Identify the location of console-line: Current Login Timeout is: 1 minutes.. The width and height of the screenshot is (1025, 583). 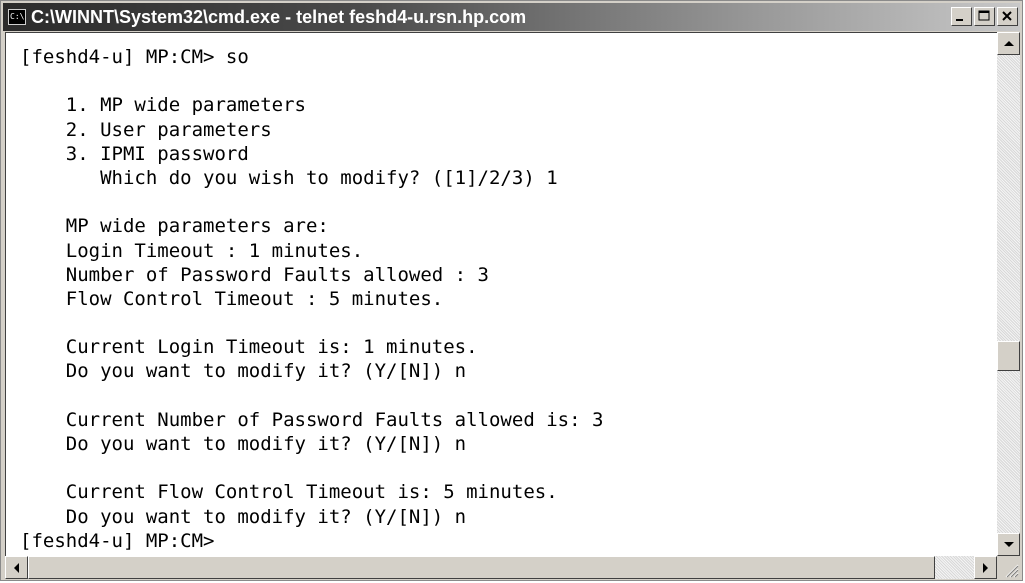
(249, 347).